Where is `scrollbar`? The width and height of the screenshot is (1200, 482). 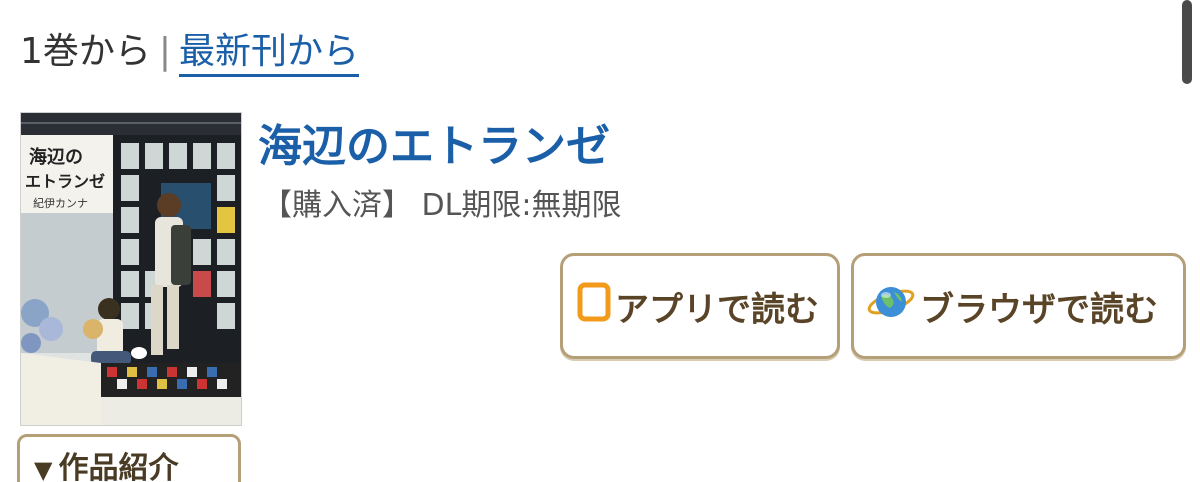 scrollbar is located at coordinates (1187, 42).